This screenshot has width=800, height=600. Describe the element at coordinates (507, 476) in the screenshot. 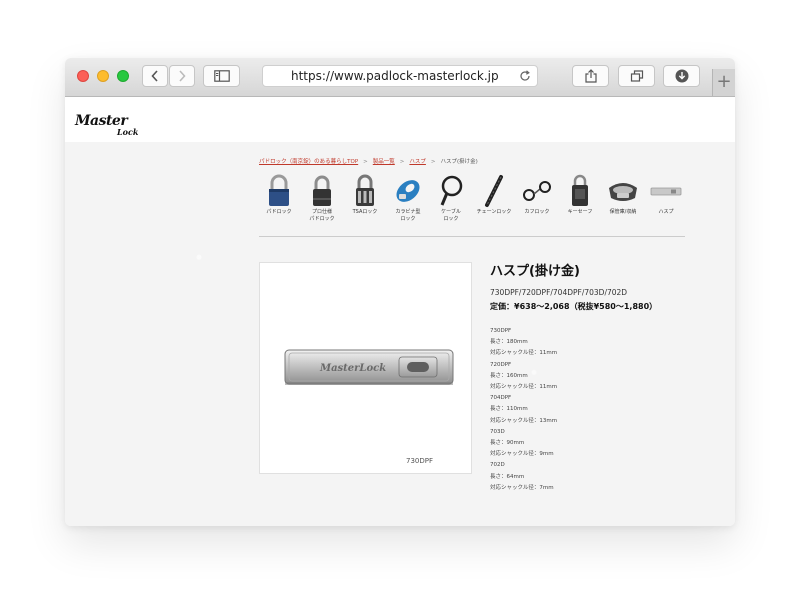

I see `spec-length: 長さ：64mm` at that location.